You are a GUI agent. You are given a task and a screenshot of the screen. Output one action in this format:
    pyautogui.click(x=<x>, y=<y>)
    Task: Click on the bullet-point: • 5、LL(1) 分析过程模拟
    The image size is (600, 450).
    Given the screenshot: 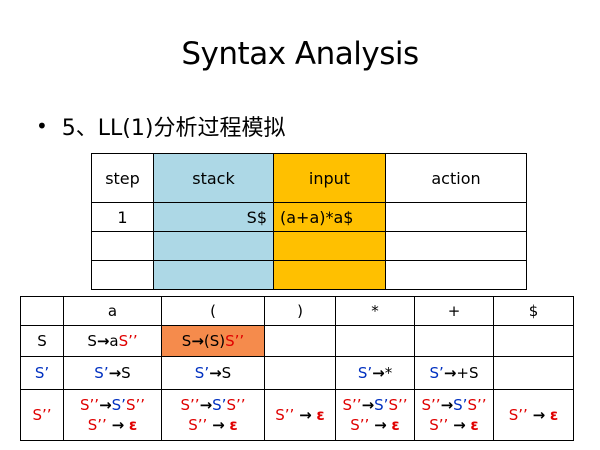 What is the action you would take?
    pyautogui.click(x=161, y=126)
    